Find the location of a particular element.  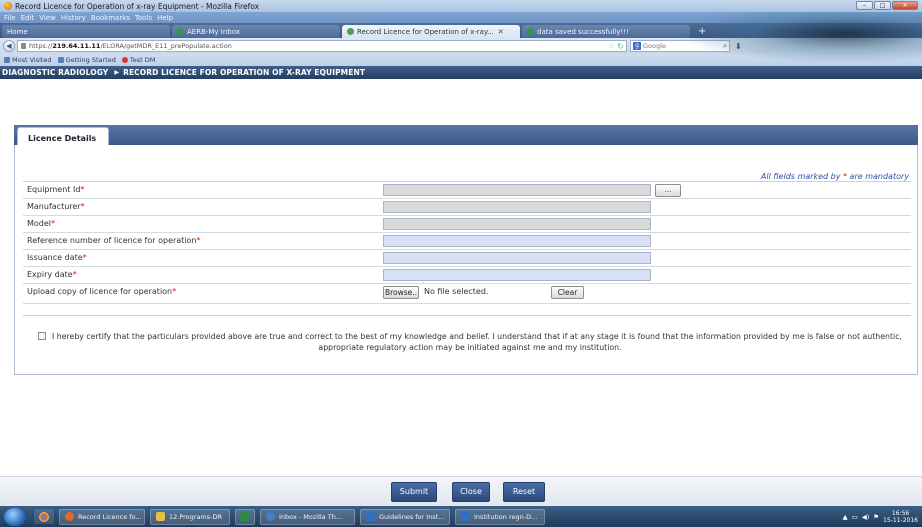

tab-label: AERB-My Inbox is located at coordinates (213, 31).